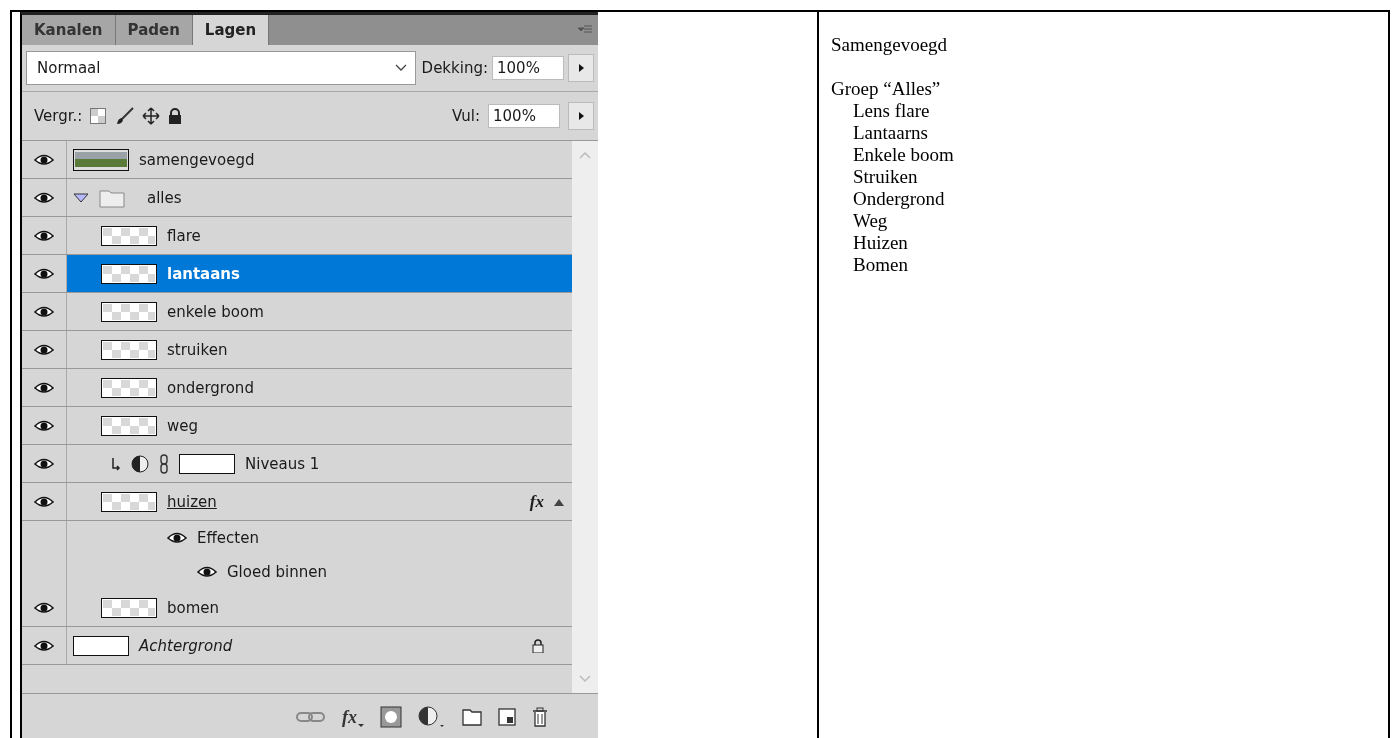  I want to click on checker-lock-icon, so click(98, 116).